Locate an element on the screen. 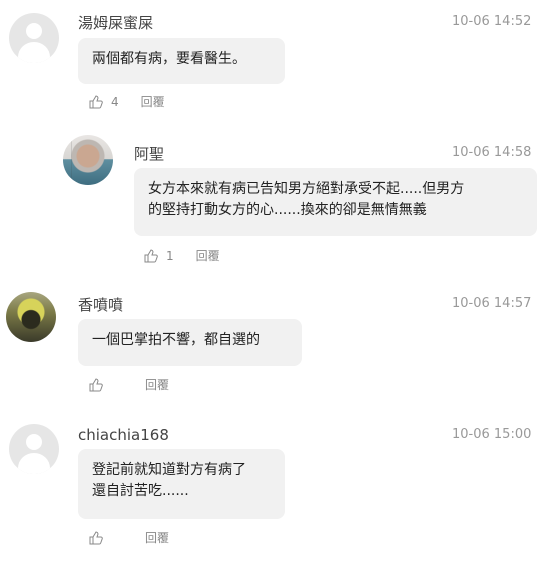 The height and width of the screenshot is (564, 550). comment-text-line: 的堅持打動女方的心......換來的卻是無情無義 is located at coordinates (287, 210).